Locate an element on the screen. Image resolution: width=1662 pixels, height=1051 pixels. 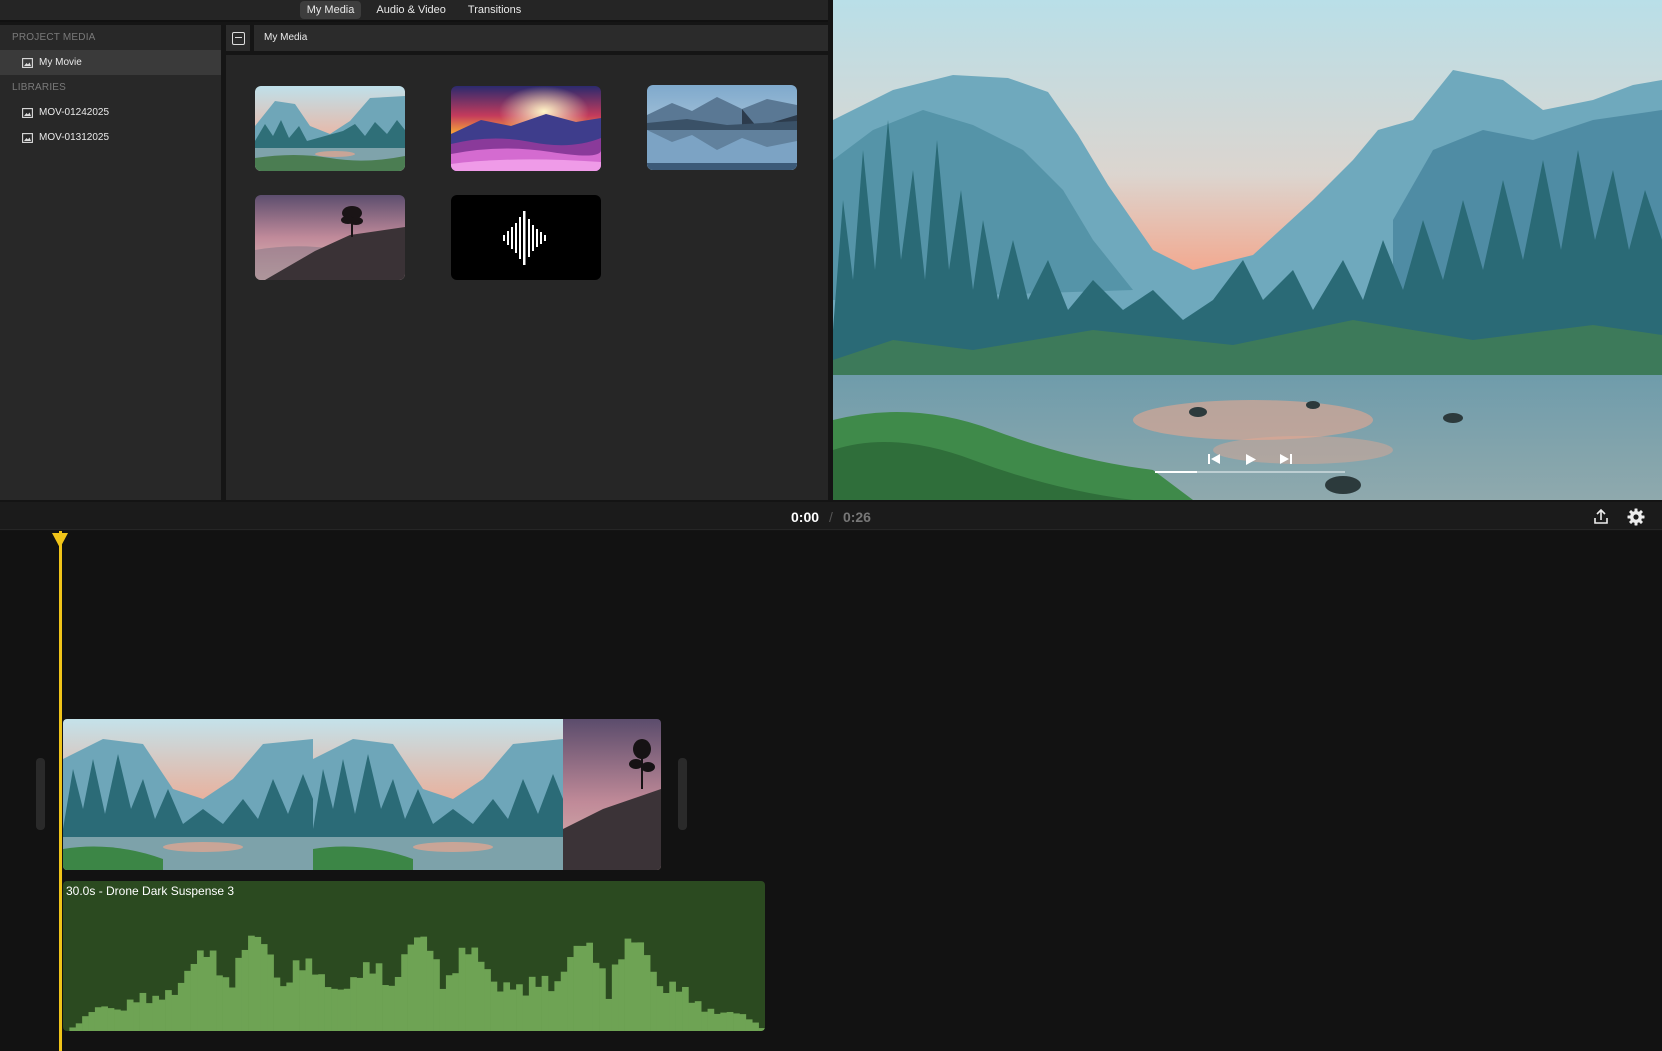
video-clip-track is located at coordinates (362, 794).